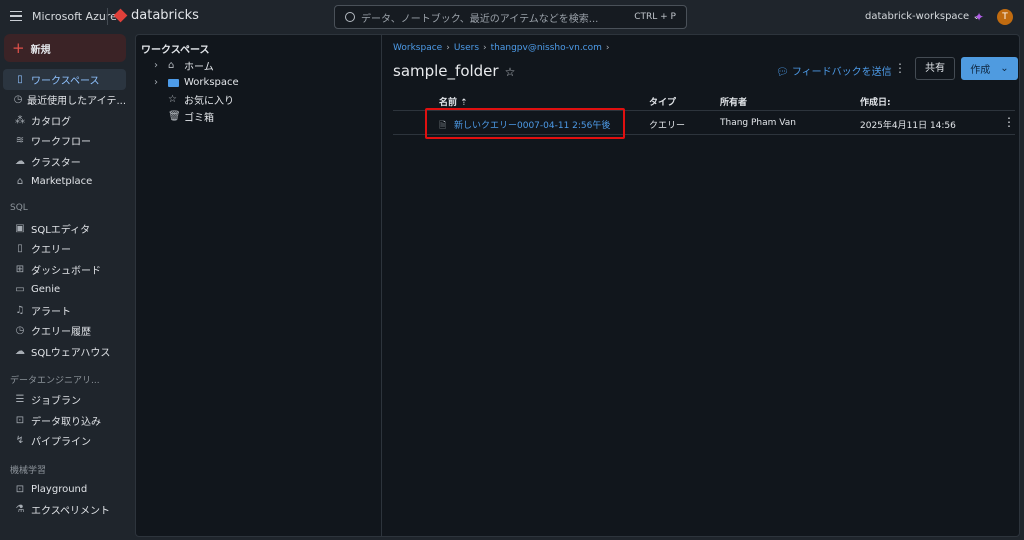 Image resolution: width=1024 pixels, height=540 pixels. What do you see at coordinates (20, 269) in the screenshot?
I see `dashboard-icon: ⊞` at bounding box center [20, 269].